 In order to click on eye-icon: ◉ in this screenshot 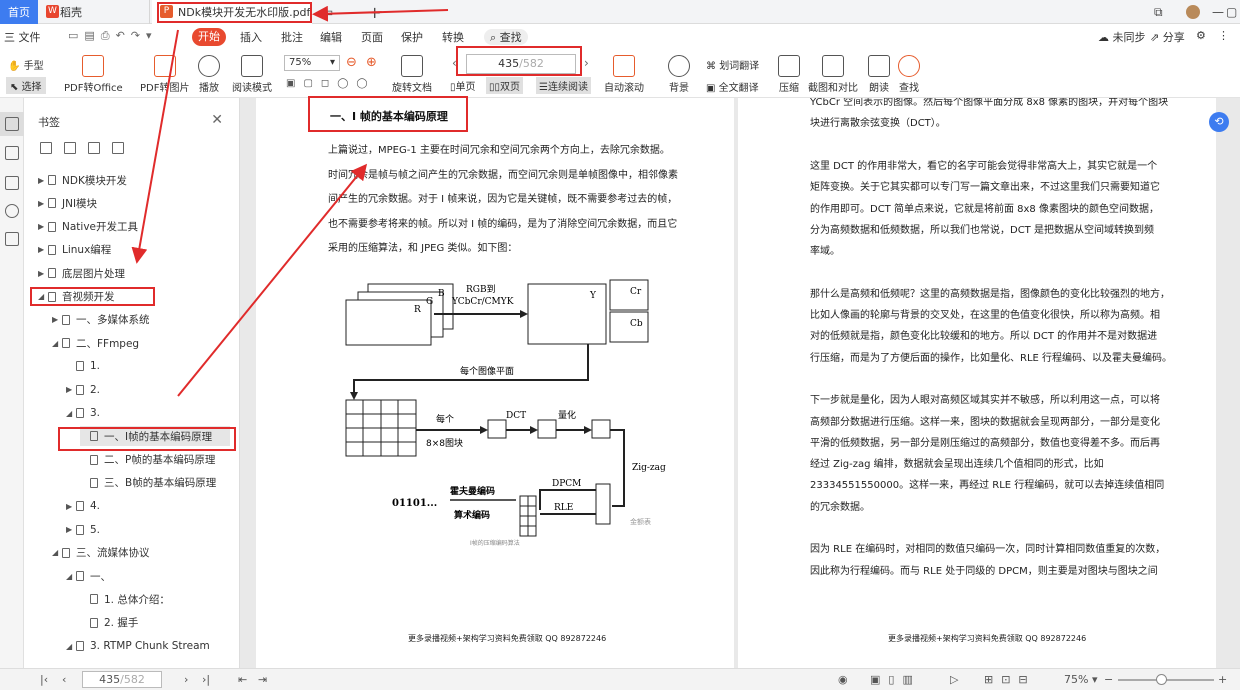, I will do `click(843, 679)`.